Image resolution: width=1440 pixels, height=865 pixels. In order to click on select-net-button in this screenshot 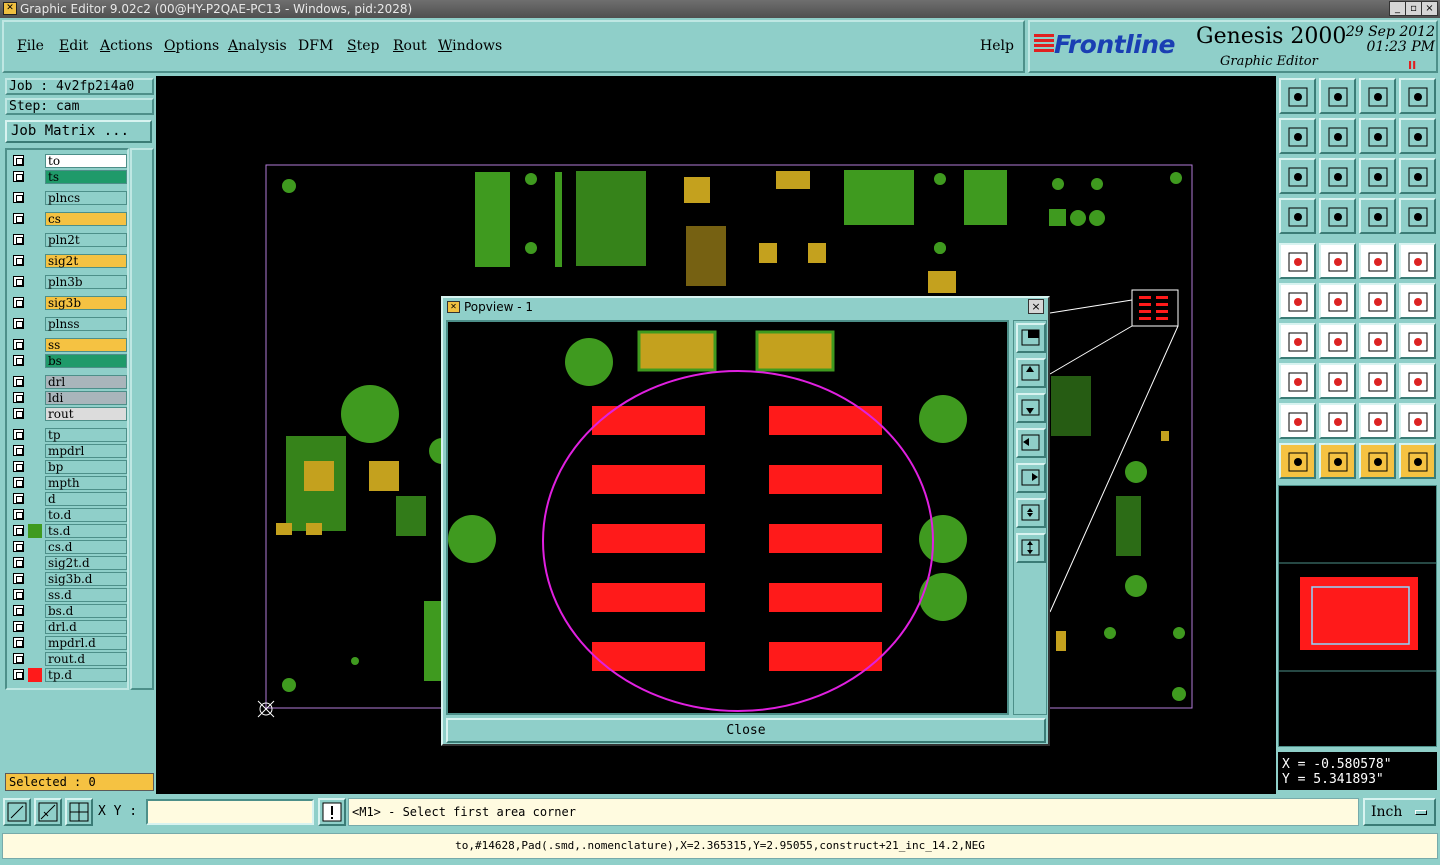, I will do `click(1377, 461)`.